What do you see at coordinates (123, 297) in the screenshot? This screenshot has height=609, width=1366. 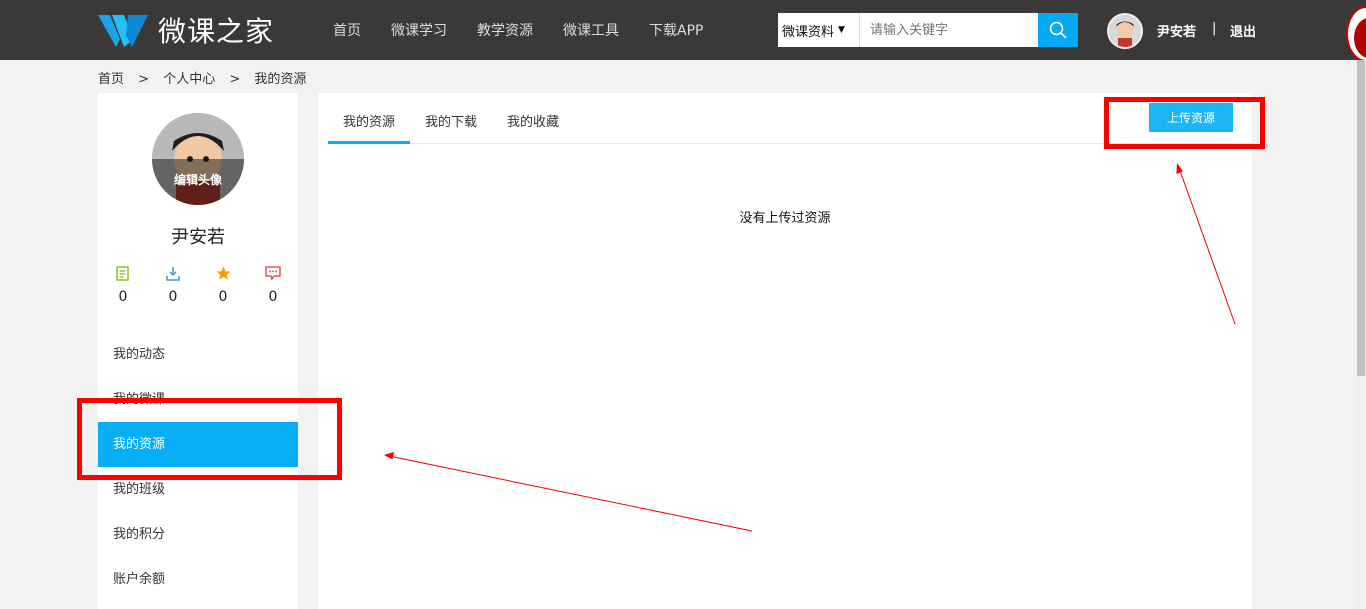 I see `stat-documents-value: 0` at bounding box center [123, 297].